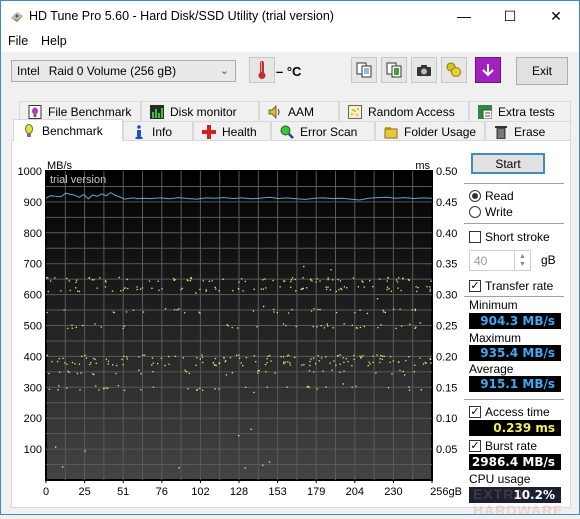  I want to click on radio-read: Read, so click(491, 196).